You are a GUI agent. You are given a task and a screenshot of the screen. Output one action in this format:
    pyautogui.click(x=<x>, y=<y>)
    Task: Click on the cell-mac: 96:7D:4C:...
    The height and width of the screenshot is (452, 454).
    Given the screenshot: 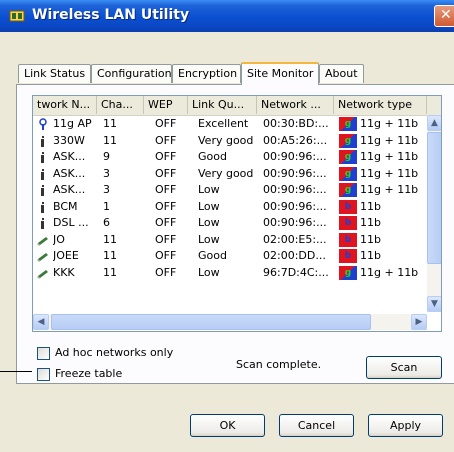 What is the action you would take?
    pyautogui.click(x=296, y=272)
    